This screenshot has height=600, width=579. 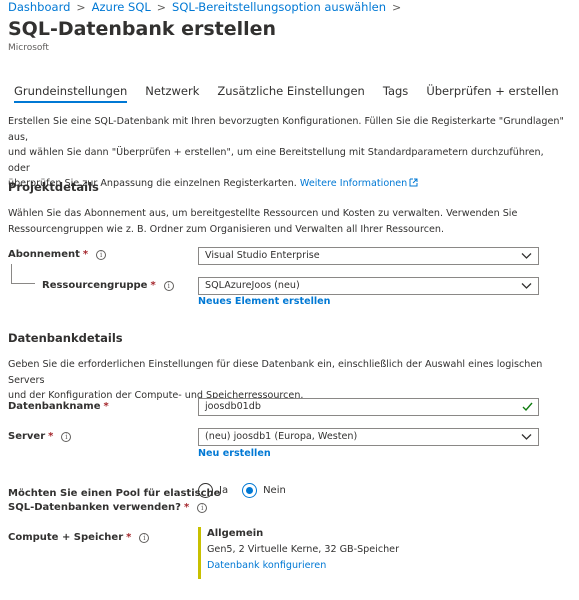 I want to click on compute-tier: Allgemein, so click(x=235, y=533).